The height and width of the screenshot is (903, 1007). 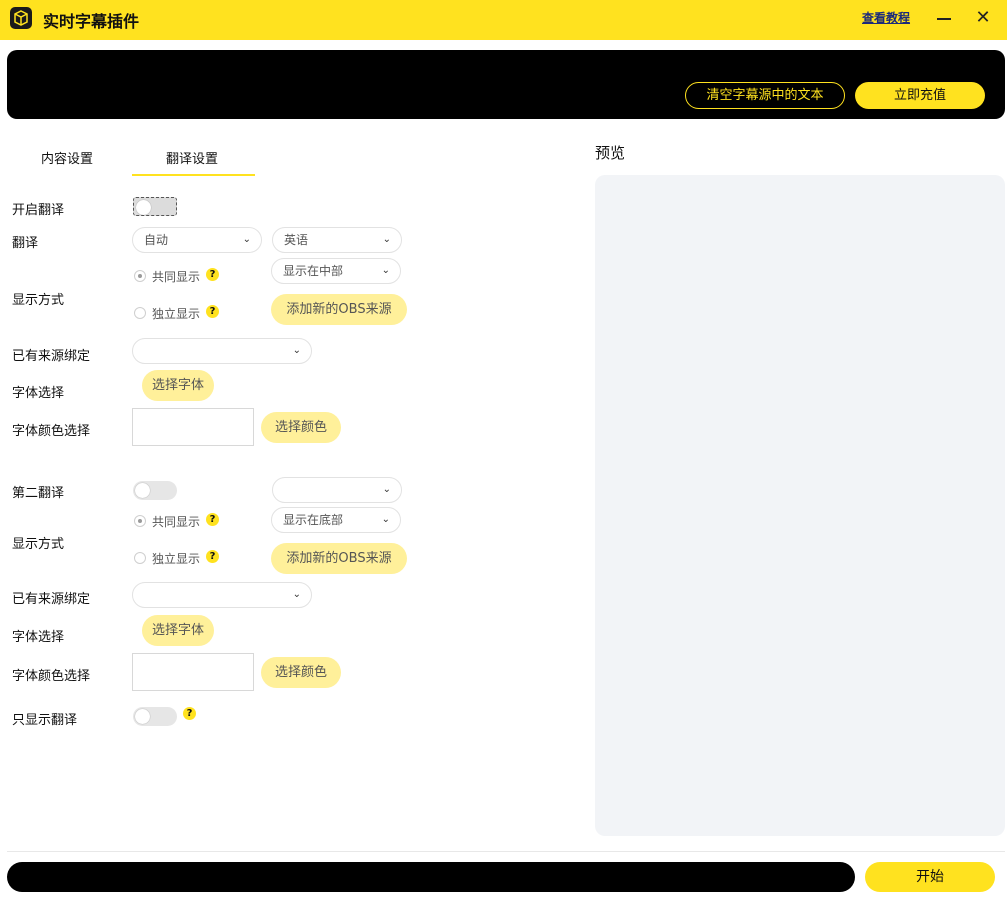 I want to click on second-separate-display-radio, so click(x=140, y=558).